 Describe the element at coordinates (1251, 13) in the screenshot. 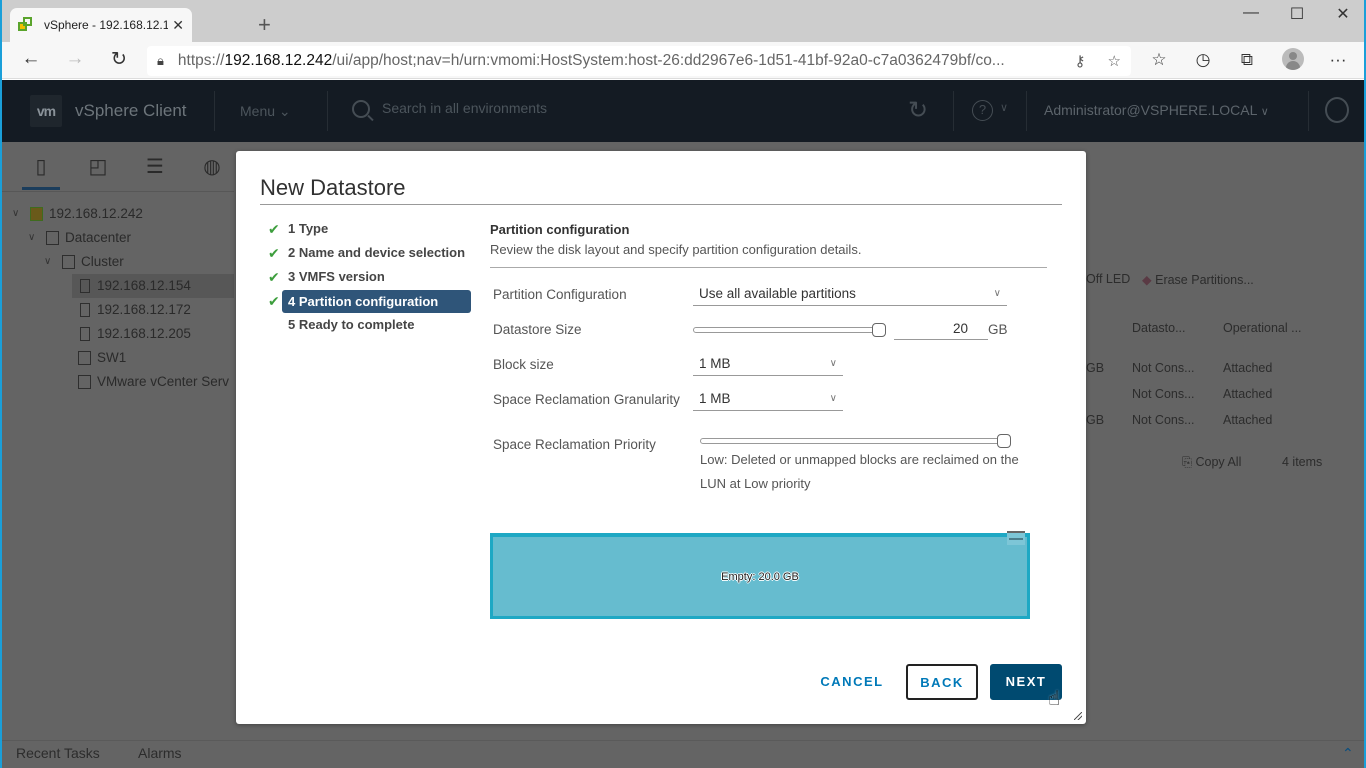

I see `minimize-icon: —` at that location.